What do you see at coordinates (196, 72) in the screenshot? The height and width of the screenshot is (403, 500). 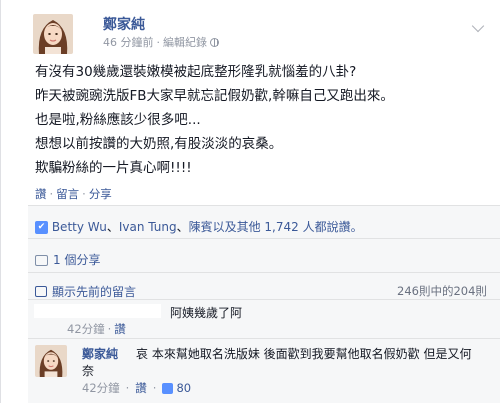 I see `post-text-line: 有沒有30幾歲還裝嫩模被起底整形隆乳就惱羞的八卦?` at bounding box center [196, 72].